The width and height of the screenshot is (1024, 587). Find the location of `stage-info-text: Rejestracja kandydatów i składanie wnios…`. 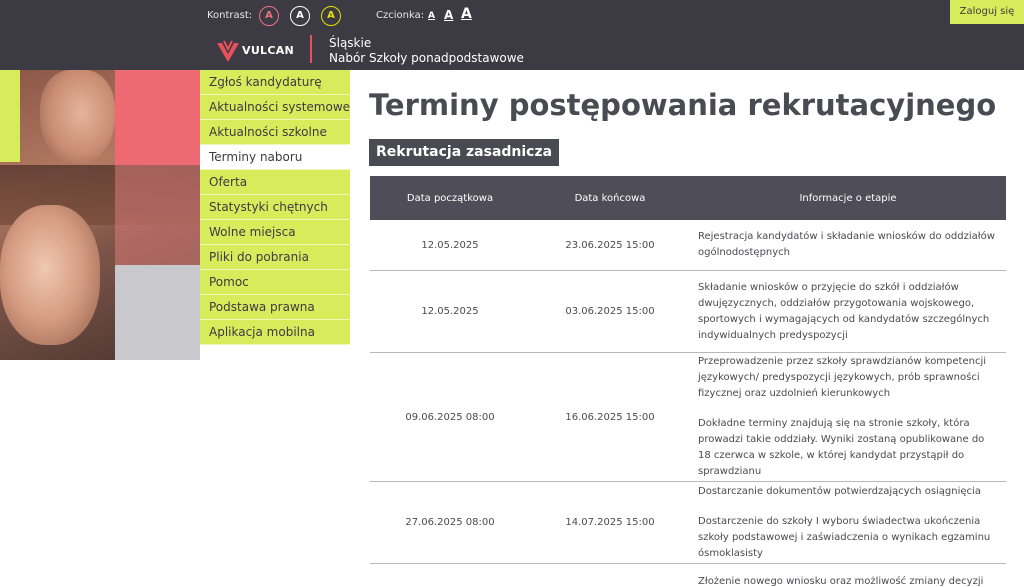

stage-info-text: Rejestracja kandydatów i składanie wnios… is located at coordinates (846, 244).